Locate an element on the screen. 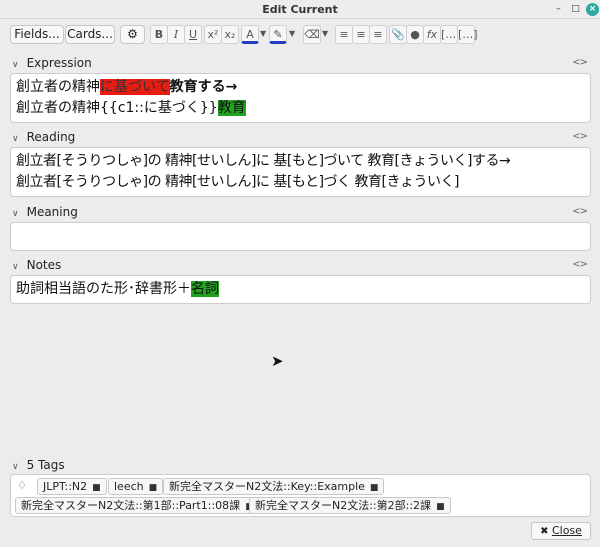 Image resolution: width=600 pixels, height=547 pixels. close-button: ✖ Close is located at coordinates (561, 531).